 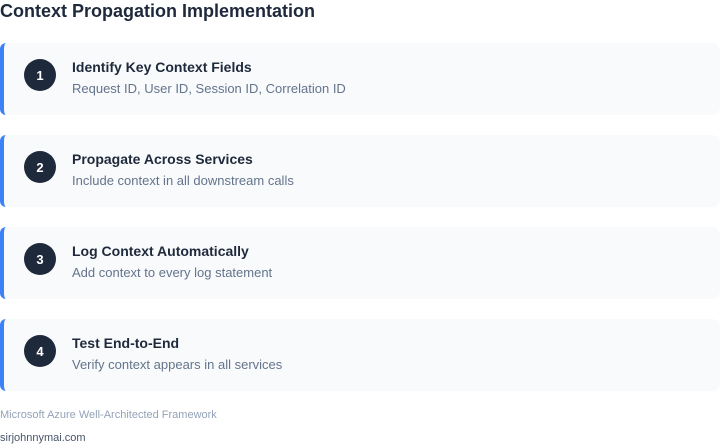 I want to click on step-title: Test End-to-End, so click(x=126, y=343).